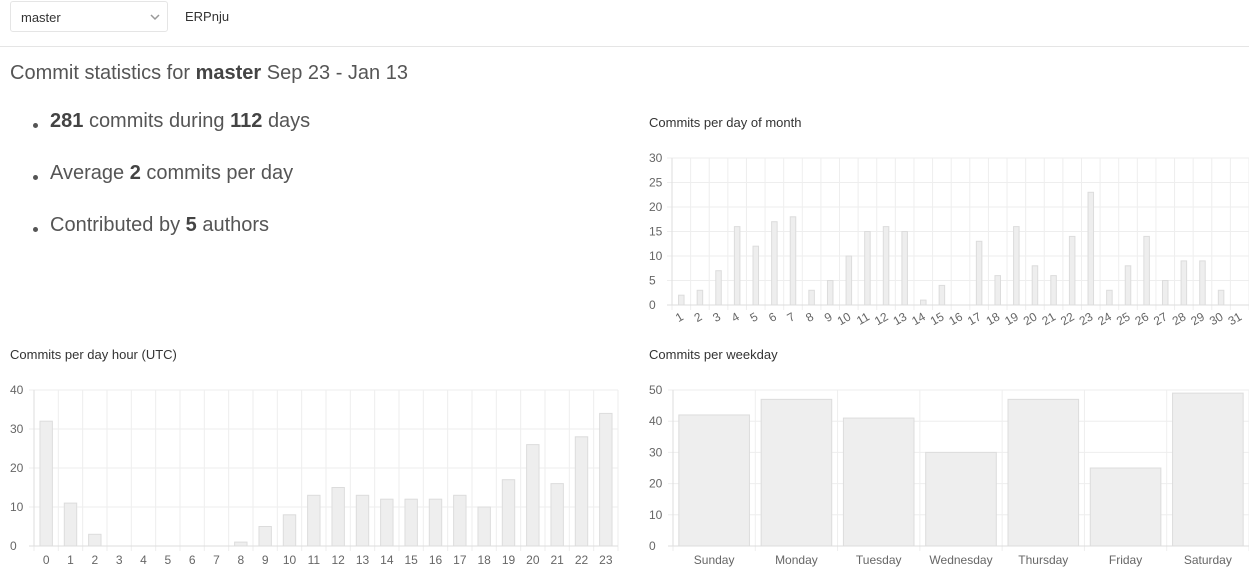  I want to click on x-tick-label: 9, so click(828, 317).